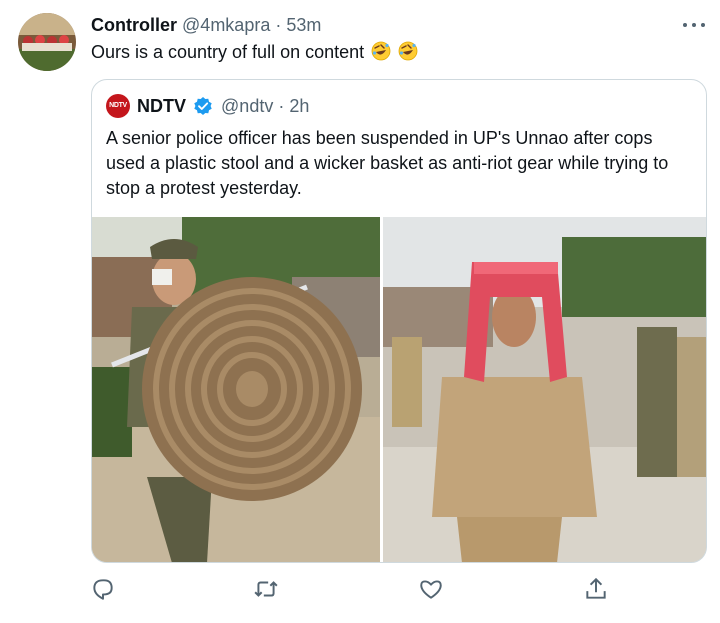  I want to click on avatar, so click(47, 42).